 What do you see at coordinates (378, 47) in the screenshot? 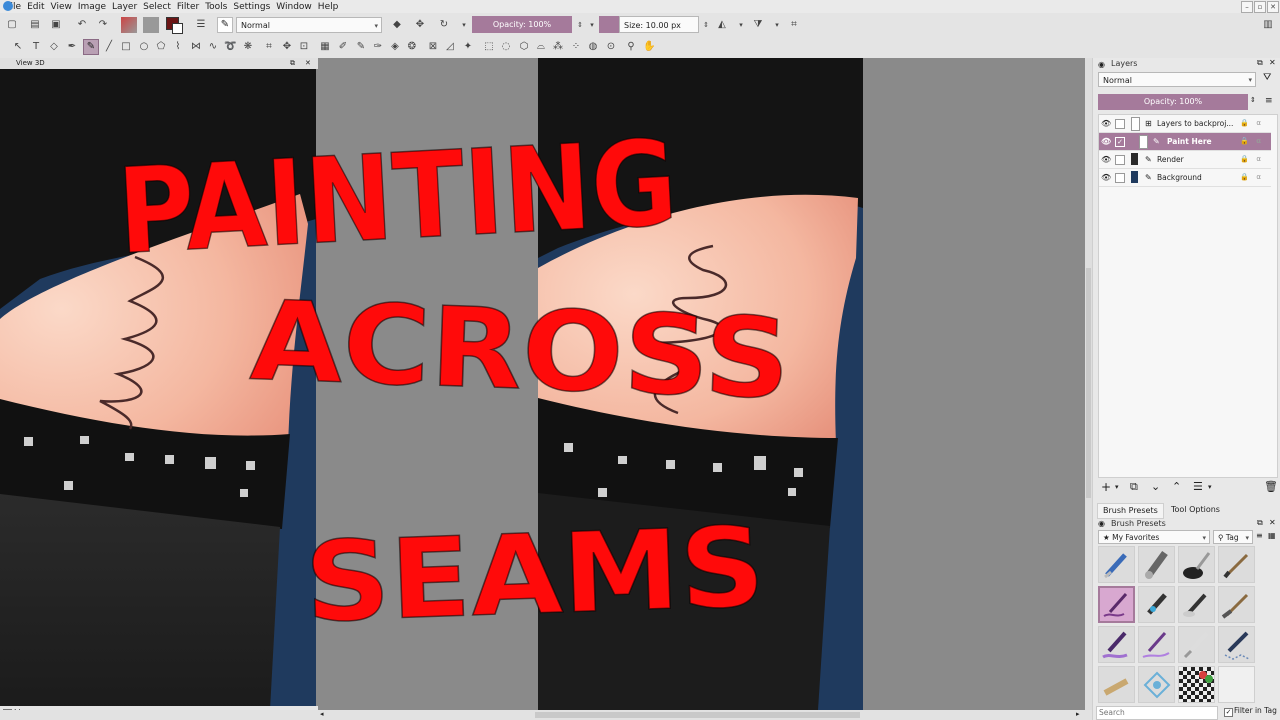
I see `colorize-mask-icon: ✑` at bounding box center [378, 47].